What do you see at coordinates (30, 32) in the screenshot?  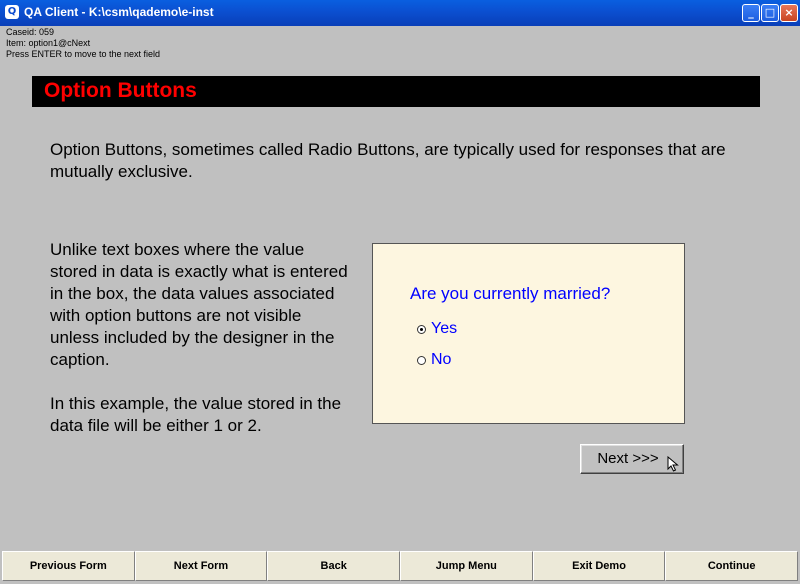 I see `caseid-text: Caseid: 059` at bounding box center [30, 32].